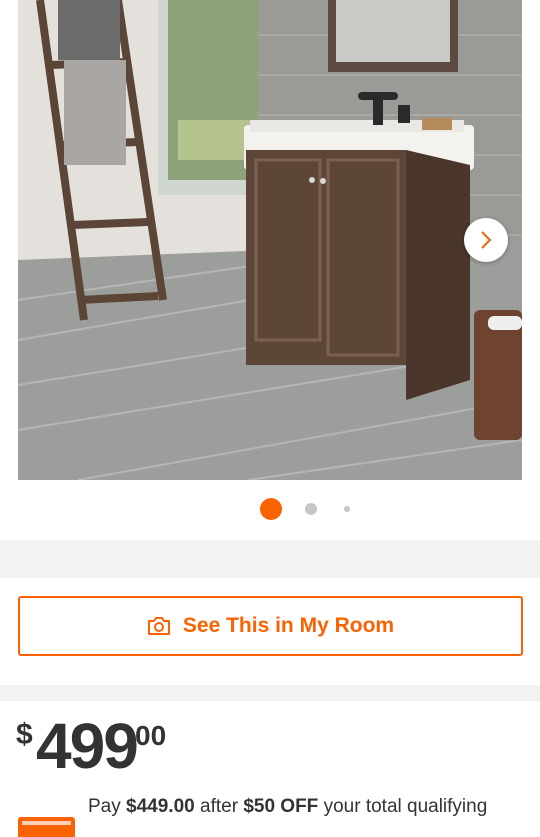  What do you see at coordinates (24, 734) in the screenshot?
I see `price-currency: $` at bounding box center [24, 734].